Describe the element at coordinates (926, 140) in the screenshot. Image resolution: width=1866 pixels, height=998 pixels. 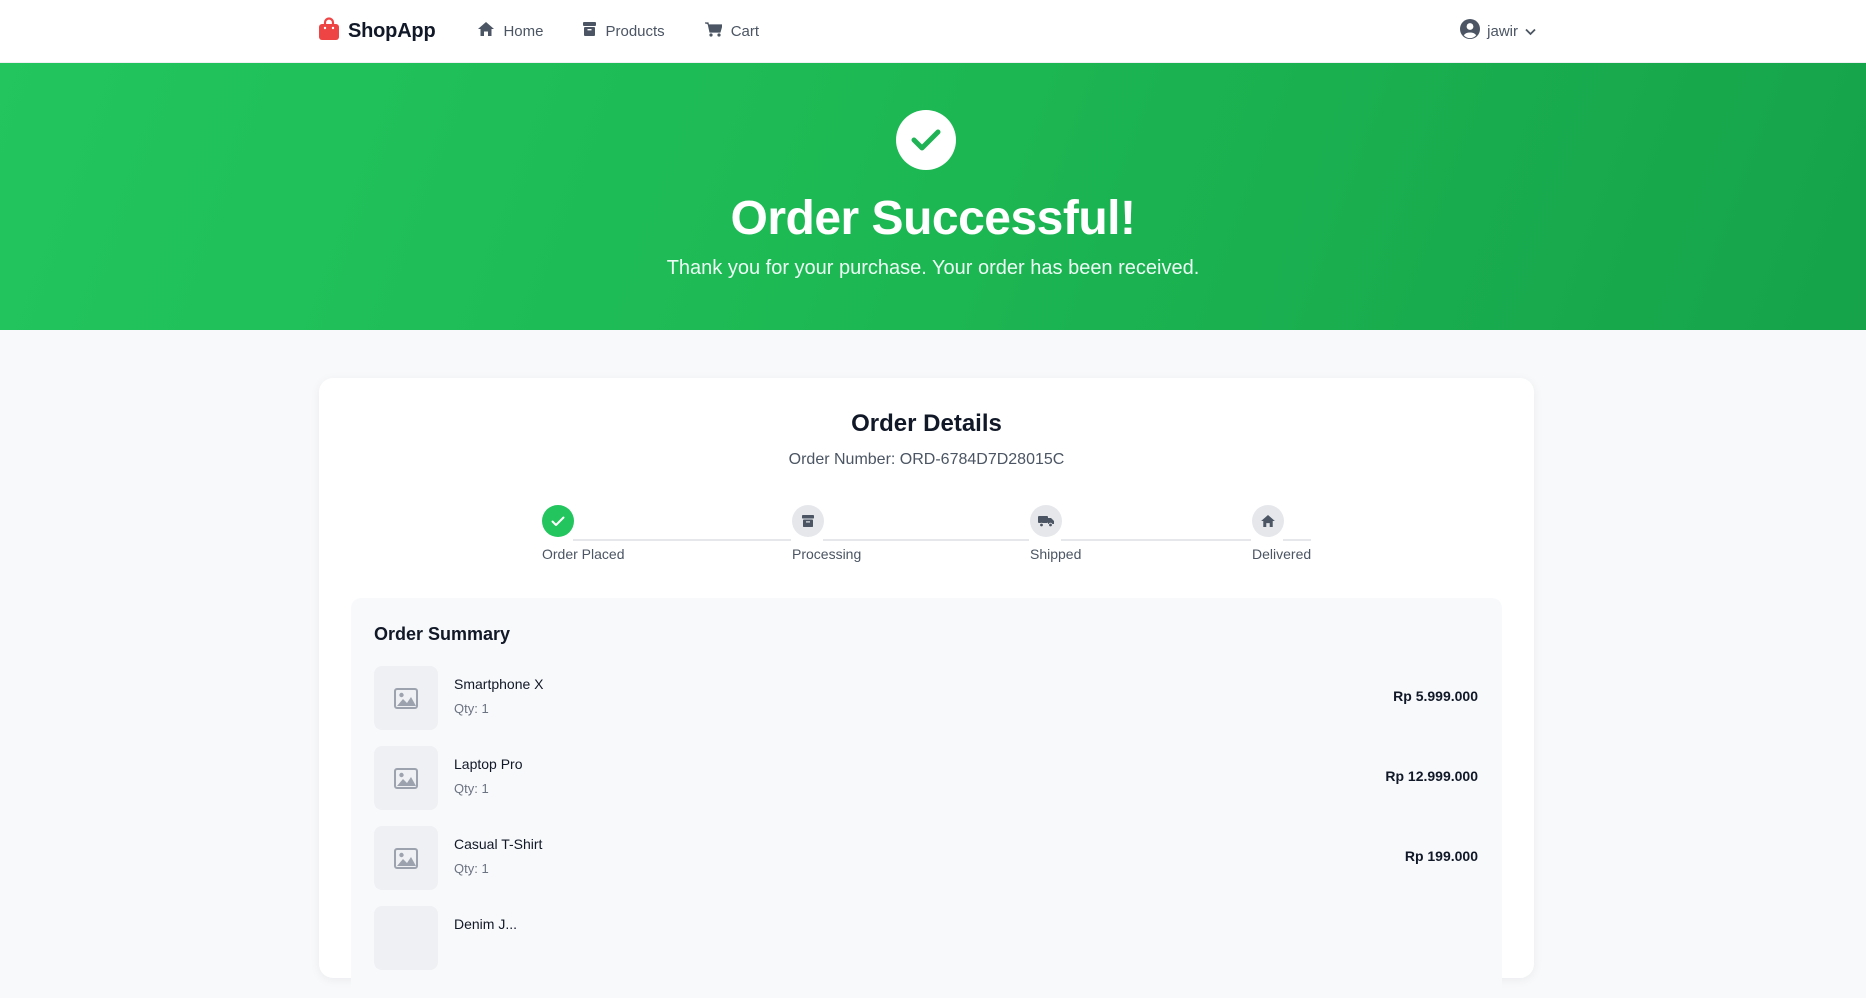
I see `success-check-icon` at that location.